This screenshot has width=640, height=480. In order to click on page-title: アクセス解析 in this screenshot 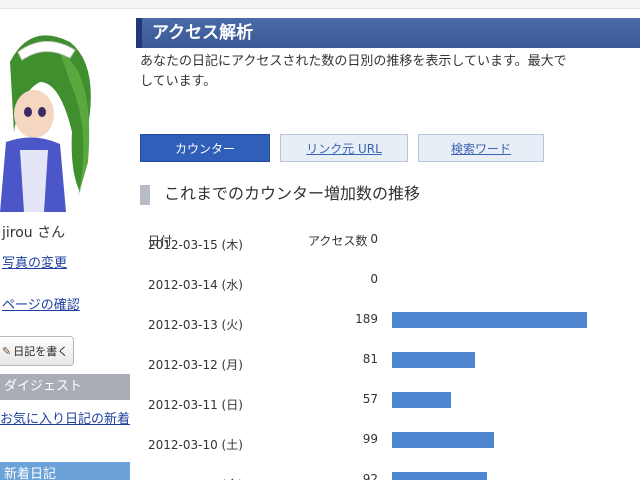, I will do `click(388, 33)`.